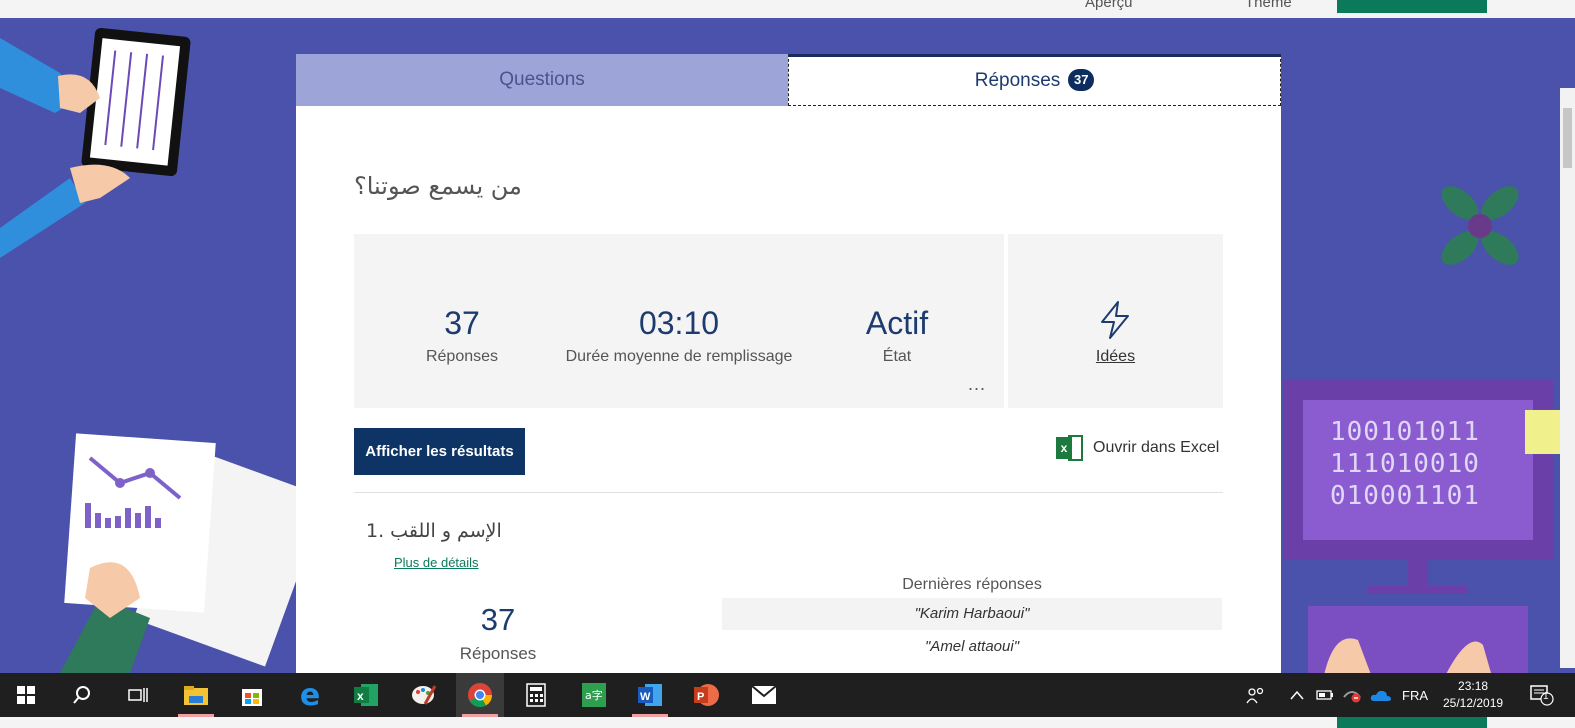 This screenshot has width=1575, height=728. Describe the element at coordinates (1473, 703) in the screenshot. I see `clock-date: 25/12/2019` at that location.